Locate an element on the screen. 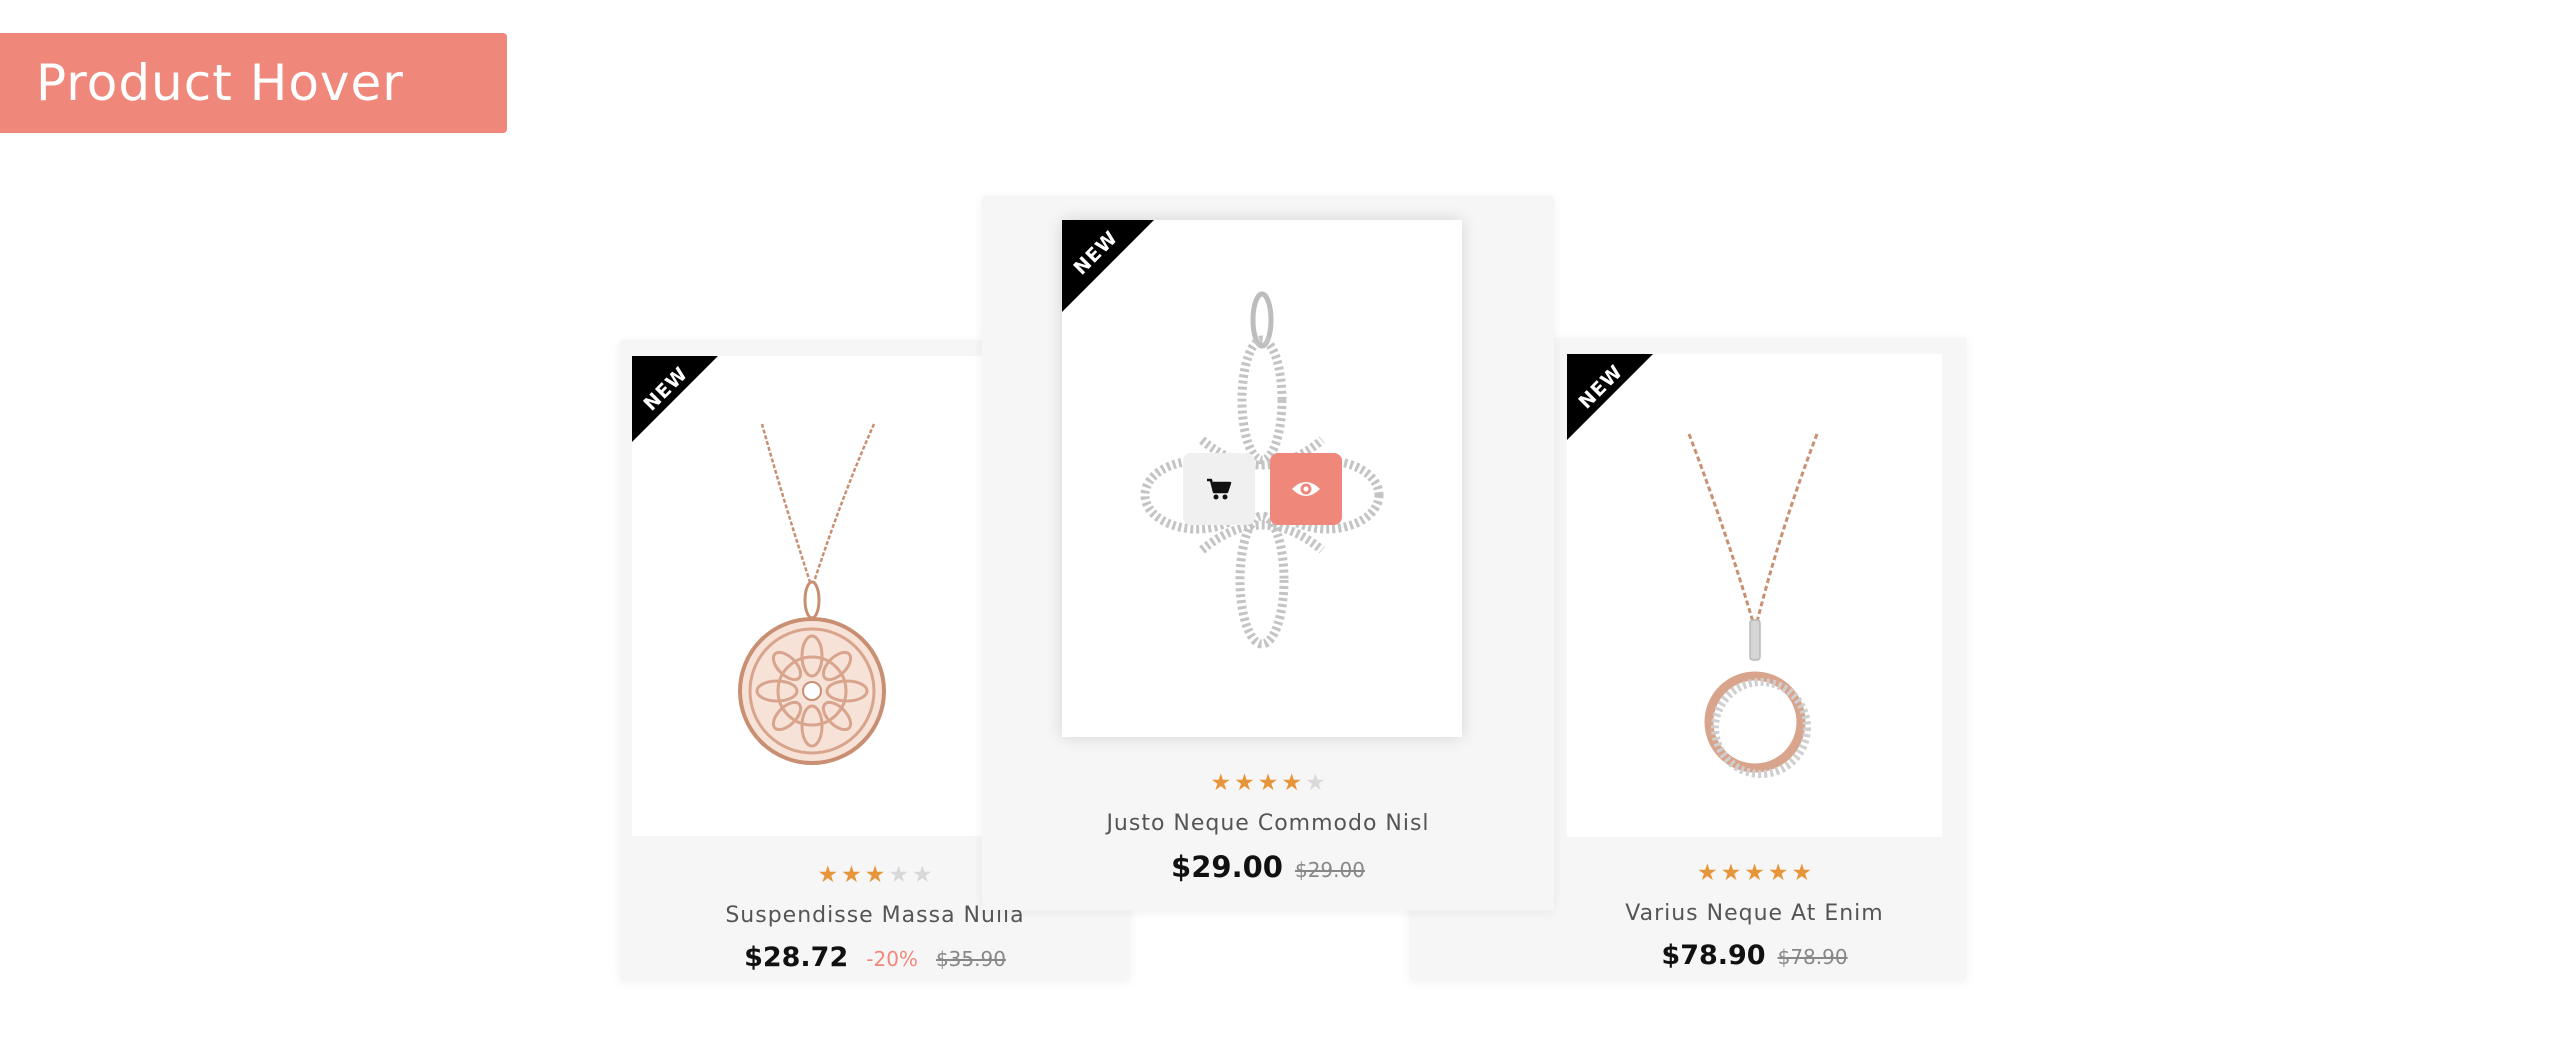  price-current: $29.00 is located at coordinates (1227, 867).